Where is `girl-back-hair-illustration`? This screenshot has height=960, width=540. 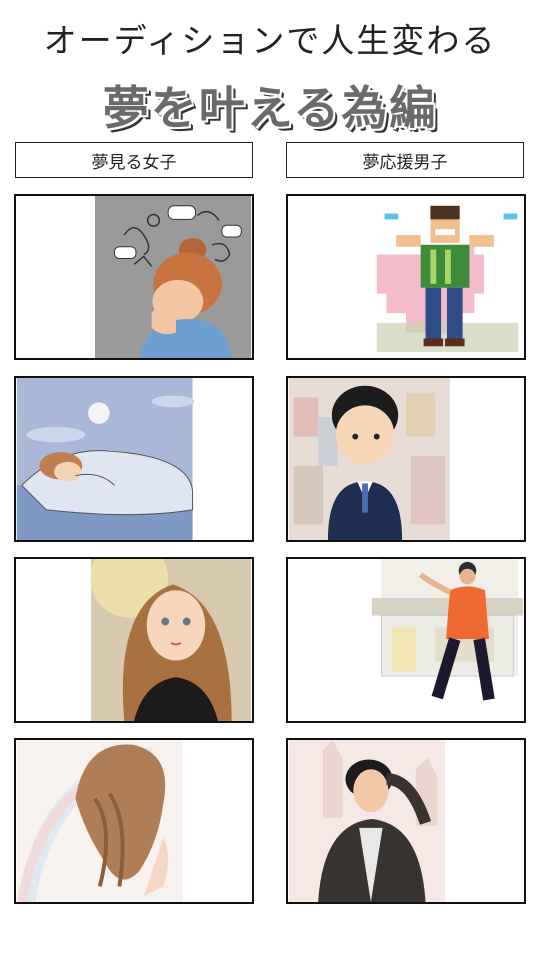
girl-back-hair-illustration is located at coordinates (99, 821).